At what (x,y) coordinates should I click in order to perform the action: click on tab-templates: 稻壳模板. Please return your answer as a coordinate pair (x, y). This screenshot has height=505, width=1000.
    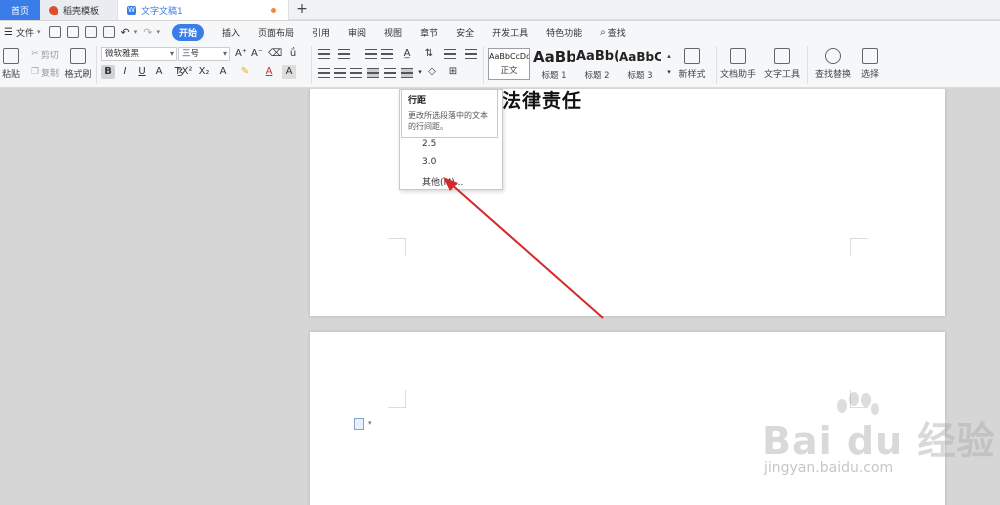
    Looking at the image, I should click on (78, 10).